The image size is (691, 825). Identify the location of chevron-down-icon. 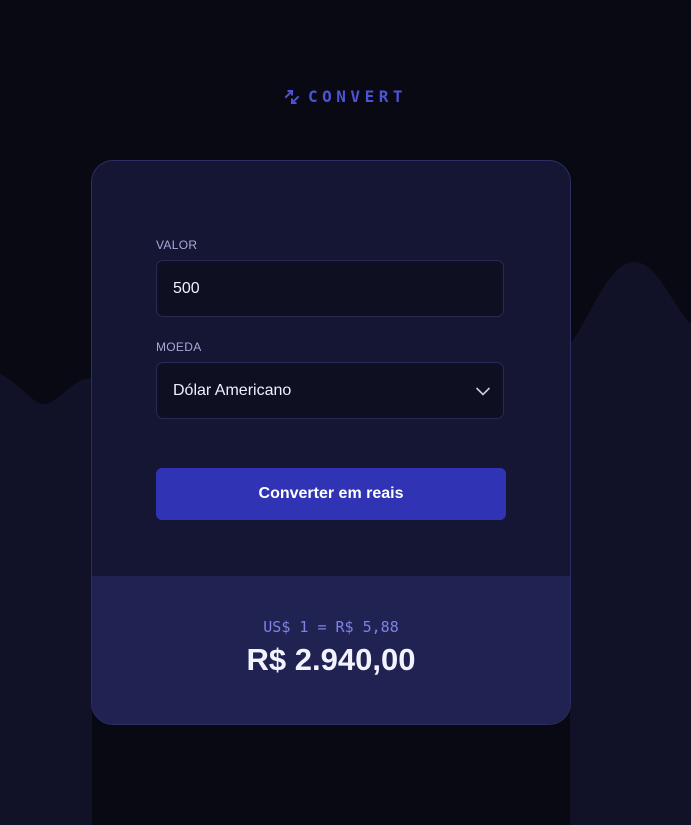
(483, 391).